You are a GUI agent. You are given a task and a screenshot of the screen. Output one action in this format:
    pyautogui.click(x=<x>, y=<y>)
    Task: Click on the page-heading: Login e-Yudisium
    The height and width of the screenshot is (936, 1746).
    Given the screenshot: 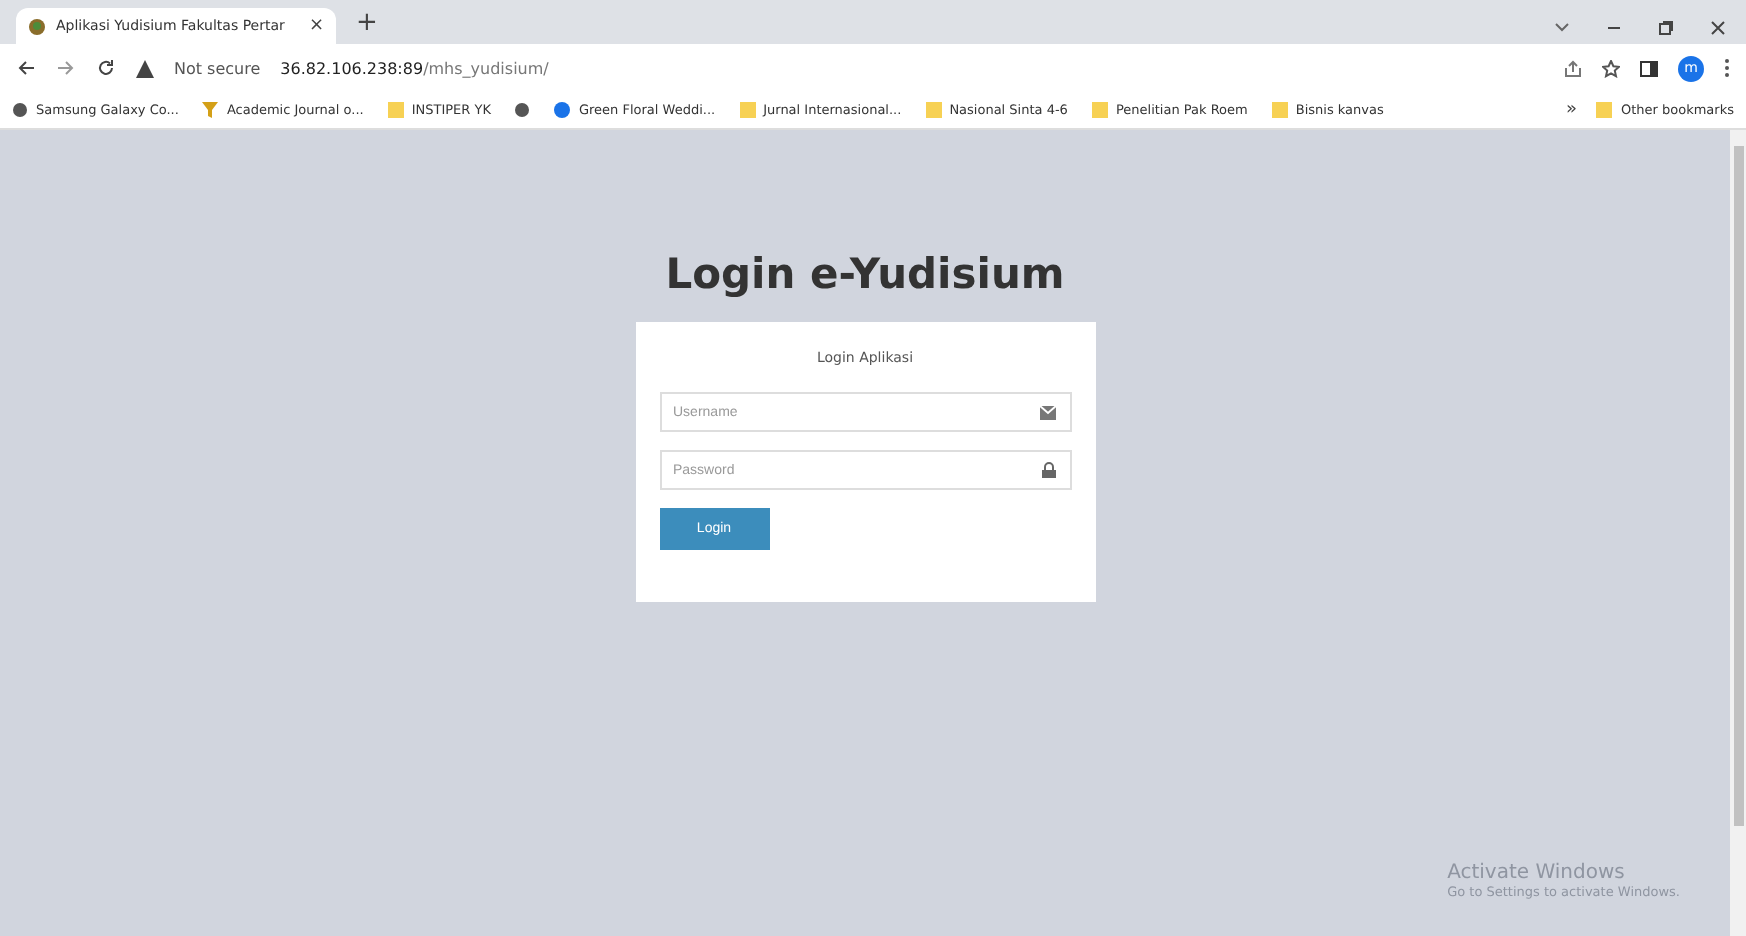 What is the action you would take?
    pyautogui.click(x=865, y=274)
    